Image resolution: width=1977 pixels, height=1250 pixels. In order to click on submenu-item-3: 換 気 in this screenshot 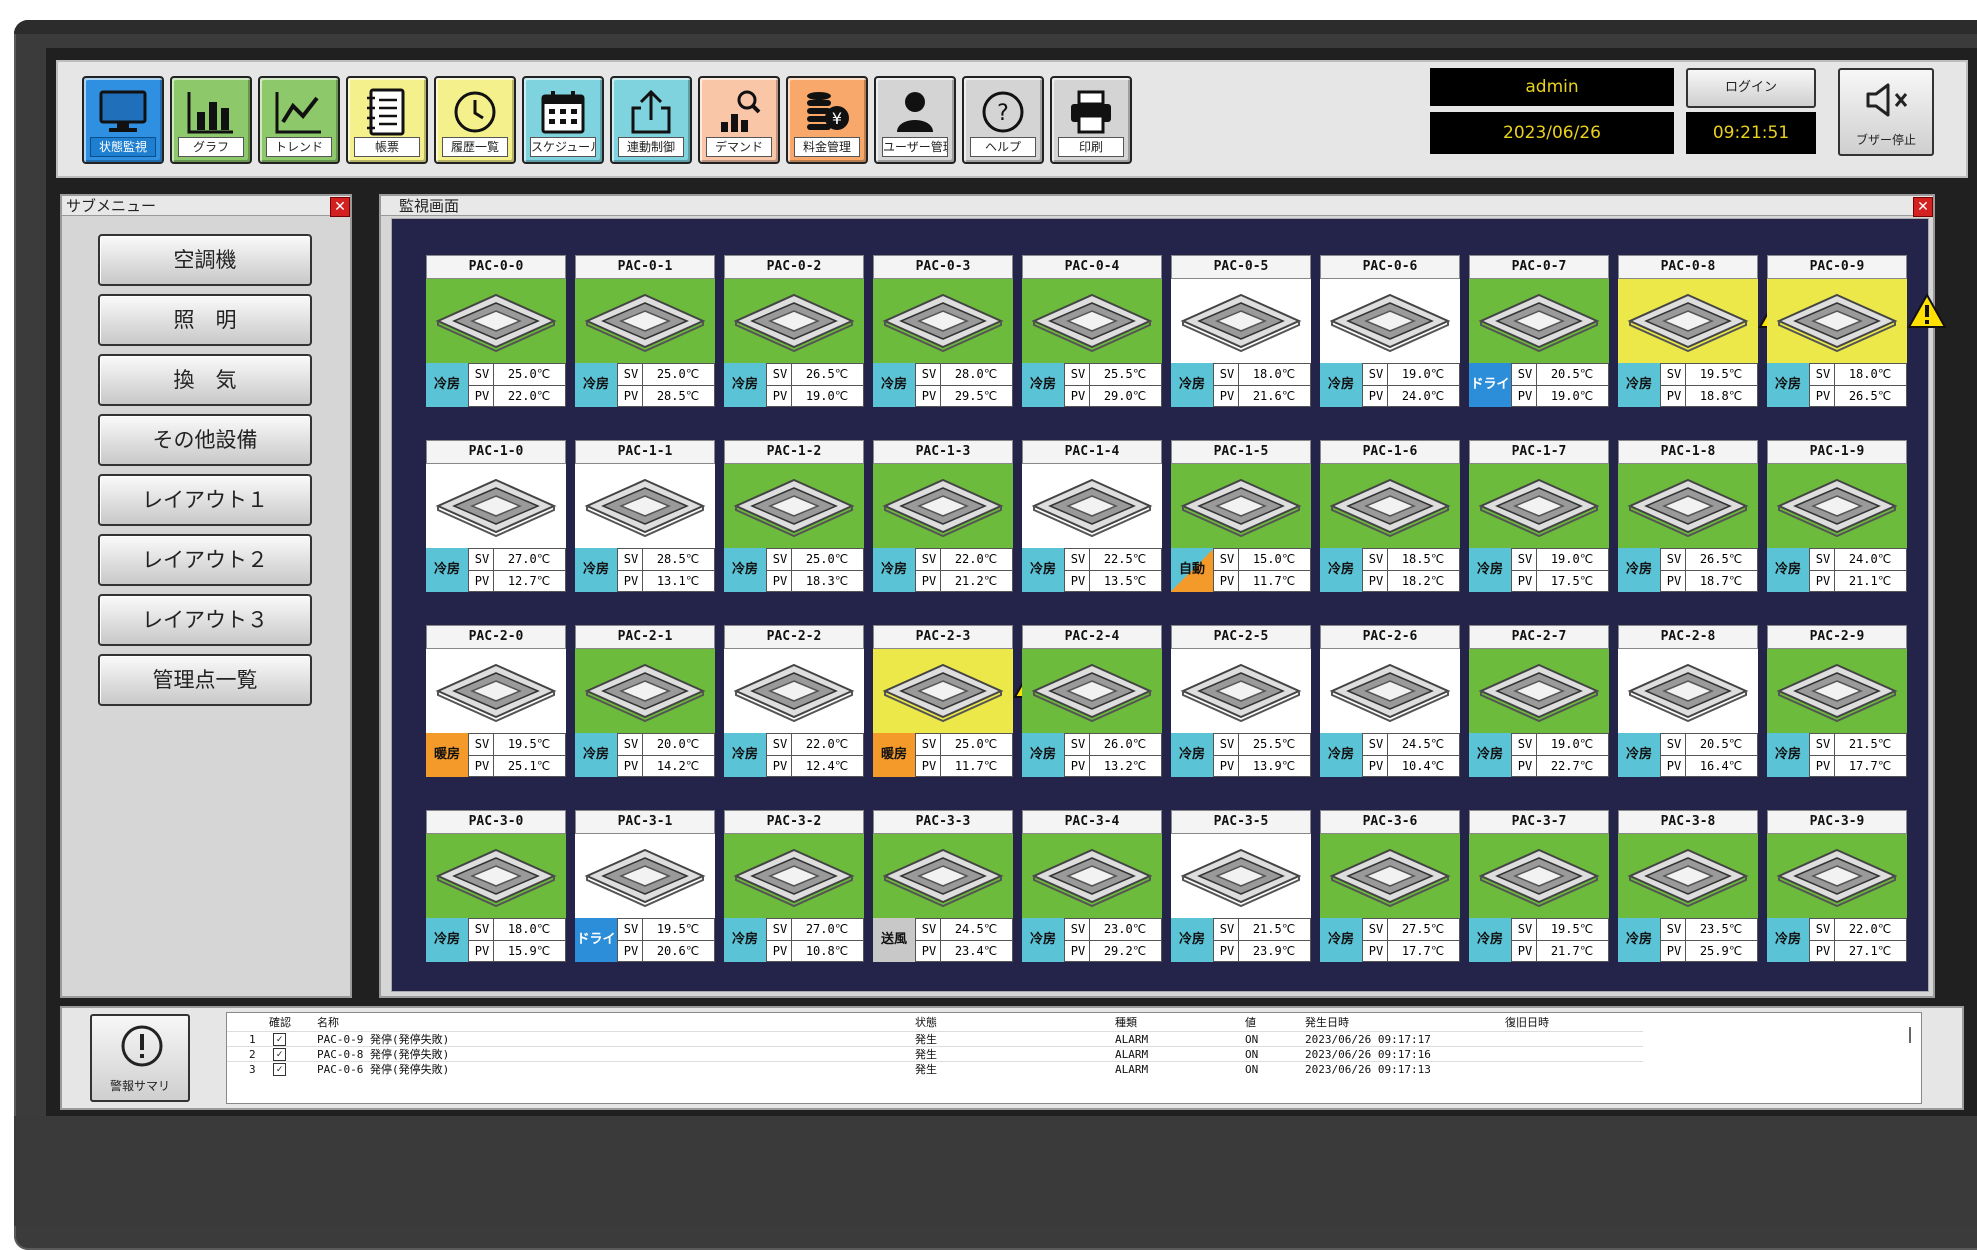, I will do `click(205, 380)`.